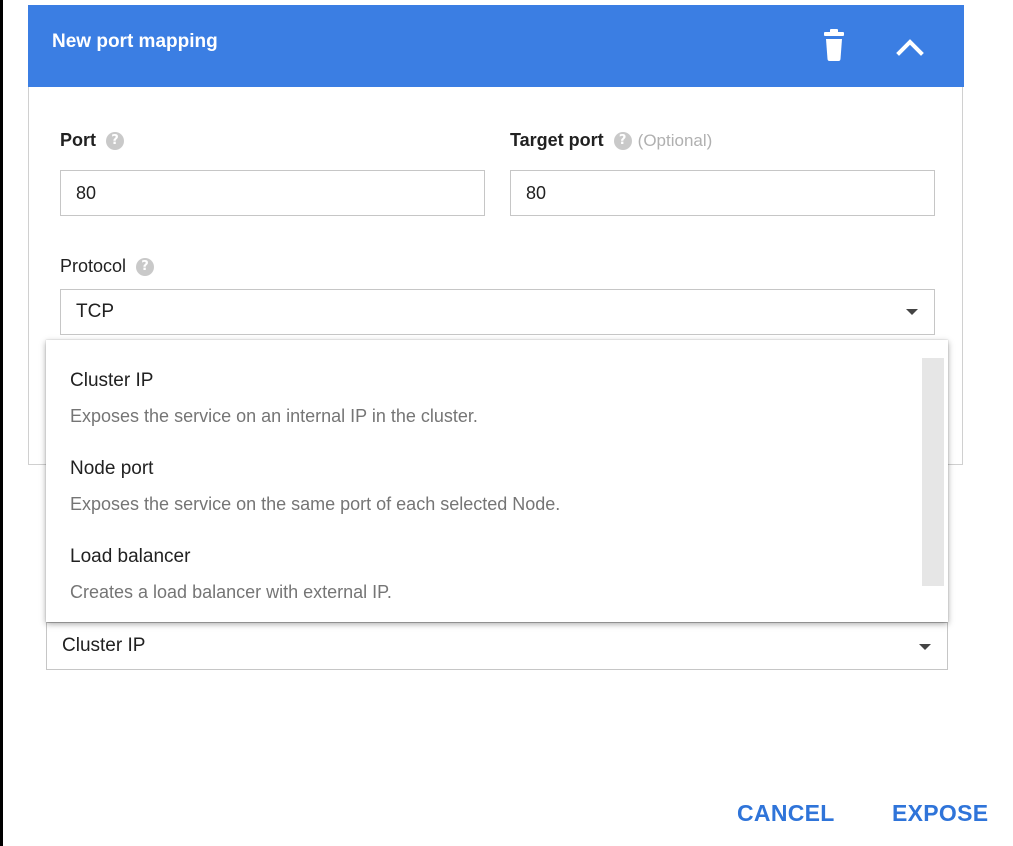  What do you see at coordinates (722, 193) in the screenshot?
I see `target-port-input: 80` at bounding box center [722, 193].